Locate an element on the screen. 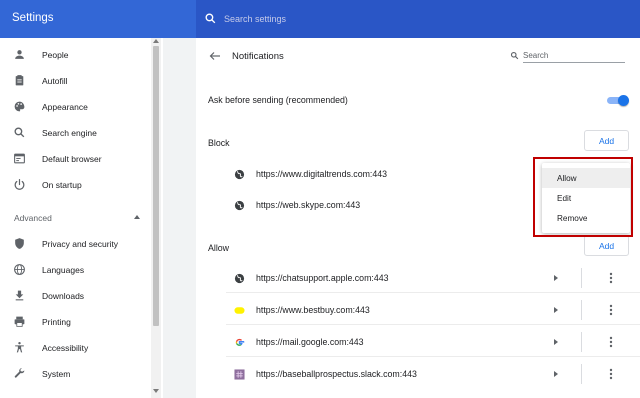 This screenshot has width=640, height=398. sidebar-item-label: Printing is located at coordinates (56, 322).